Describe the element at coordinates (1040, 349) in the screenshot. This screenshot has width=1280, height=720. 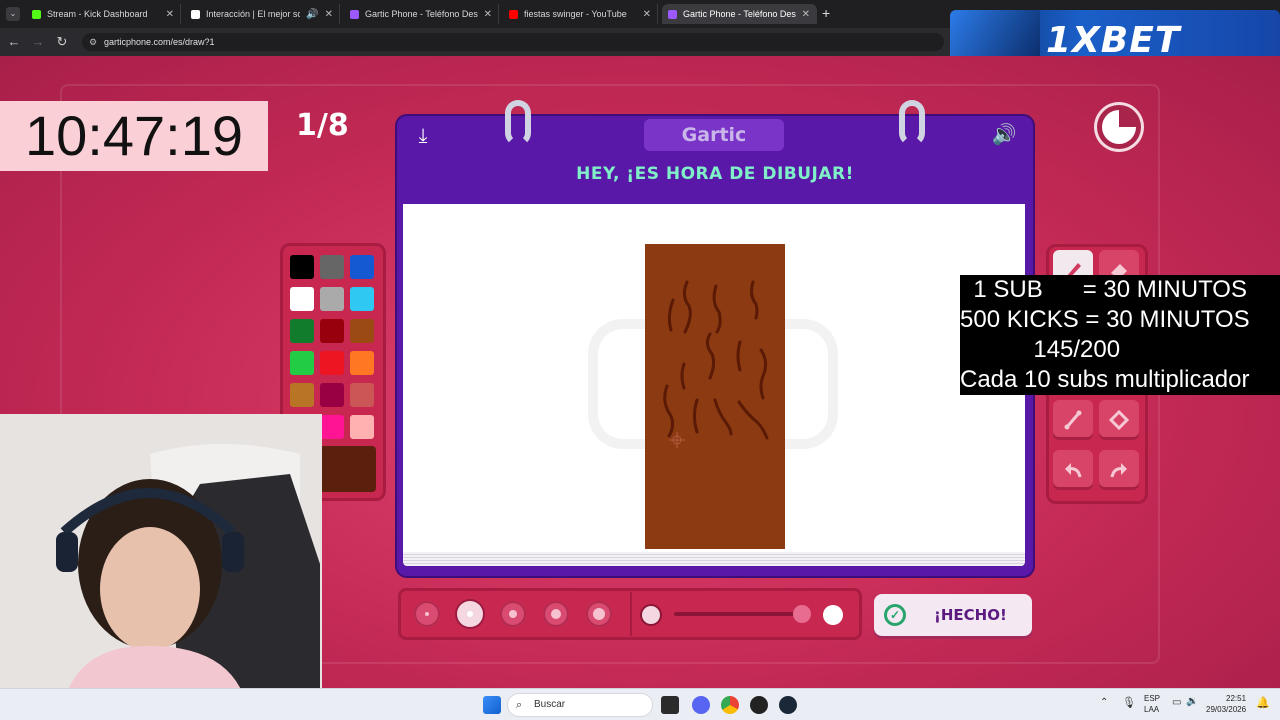
I see `sub-line: 145/200` at that location.